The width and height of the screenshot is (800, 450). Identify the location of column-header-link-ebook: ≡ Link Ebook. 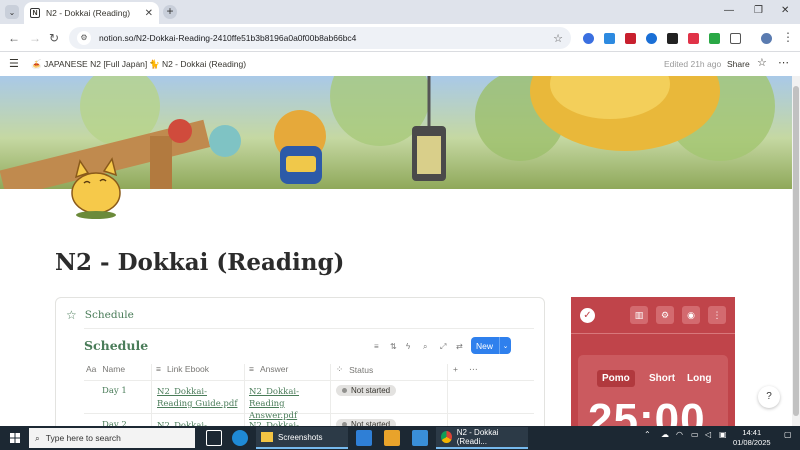
(182, 369).